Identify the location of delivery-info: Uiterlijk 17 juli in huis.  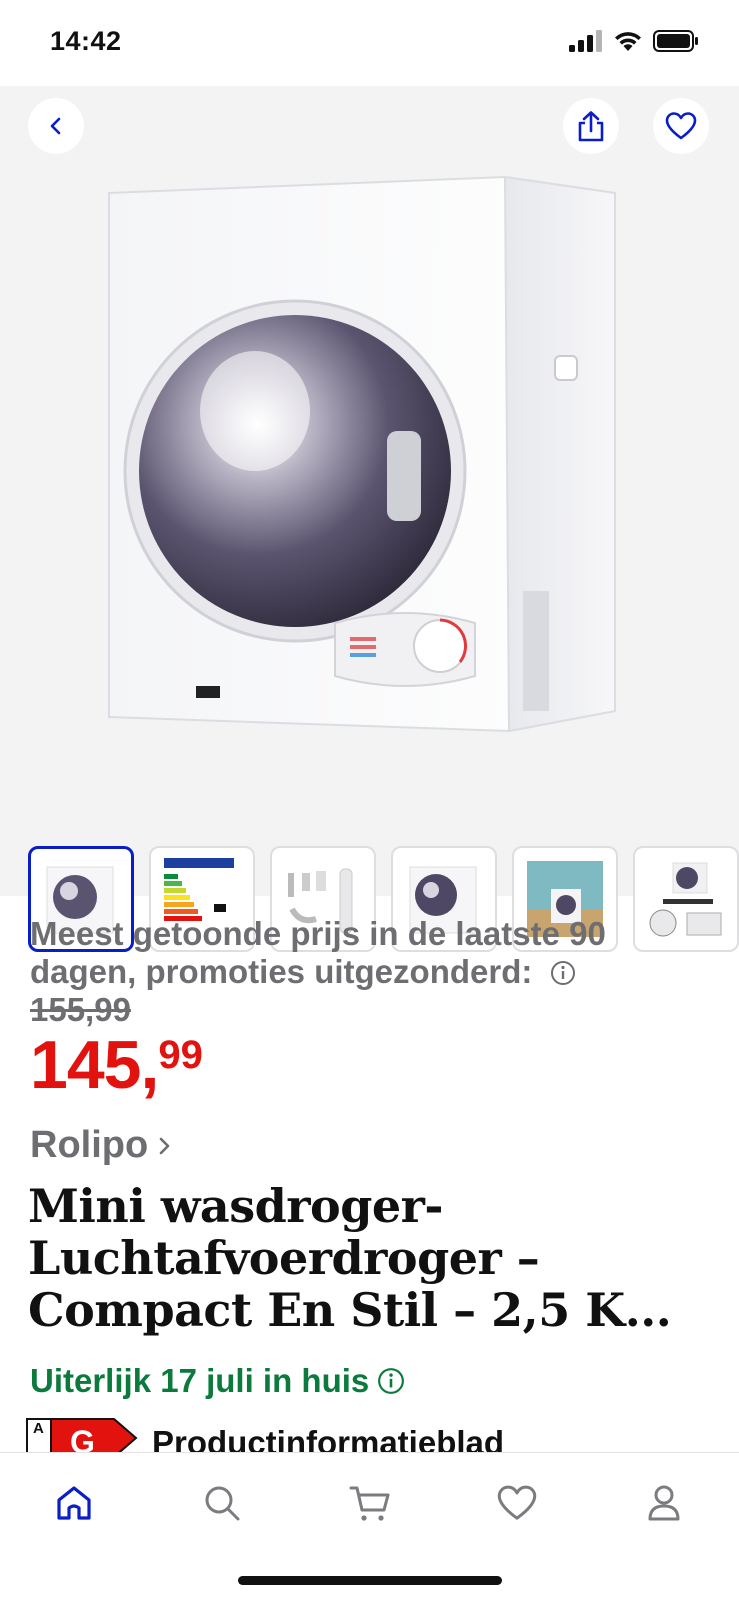
(217, 1381).